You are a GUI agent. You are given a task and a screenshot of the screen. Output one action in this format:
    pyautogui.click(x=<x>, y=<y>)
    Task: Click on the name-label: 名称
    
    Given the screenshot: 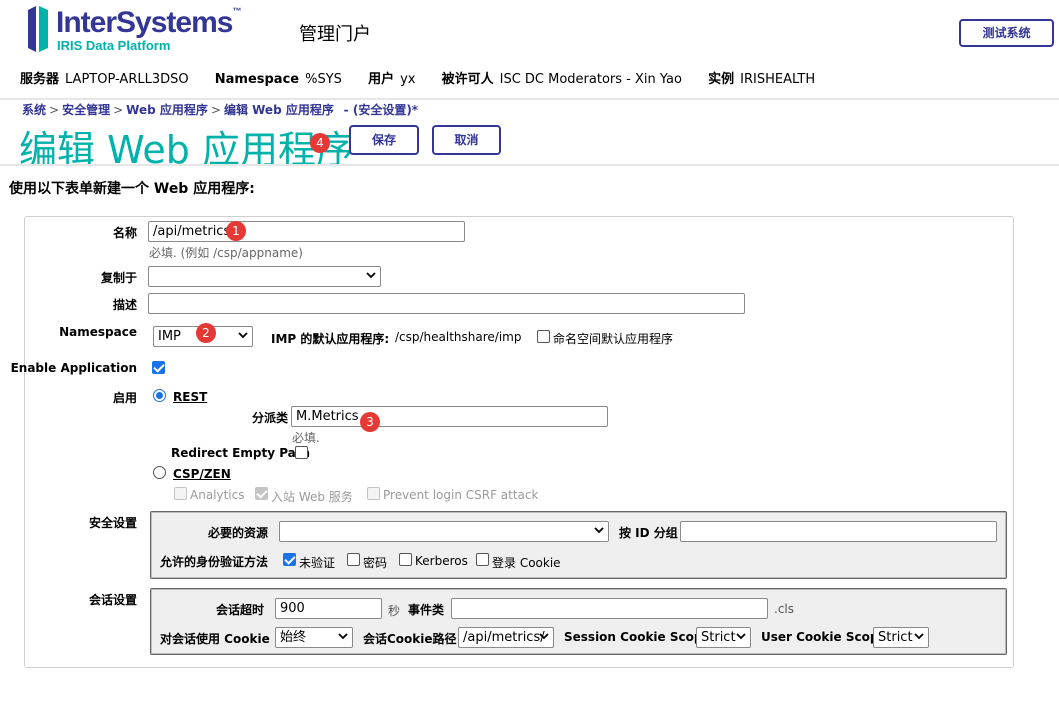 What is the action you would take?
    pyautogui.click(x=124, y=233)
    